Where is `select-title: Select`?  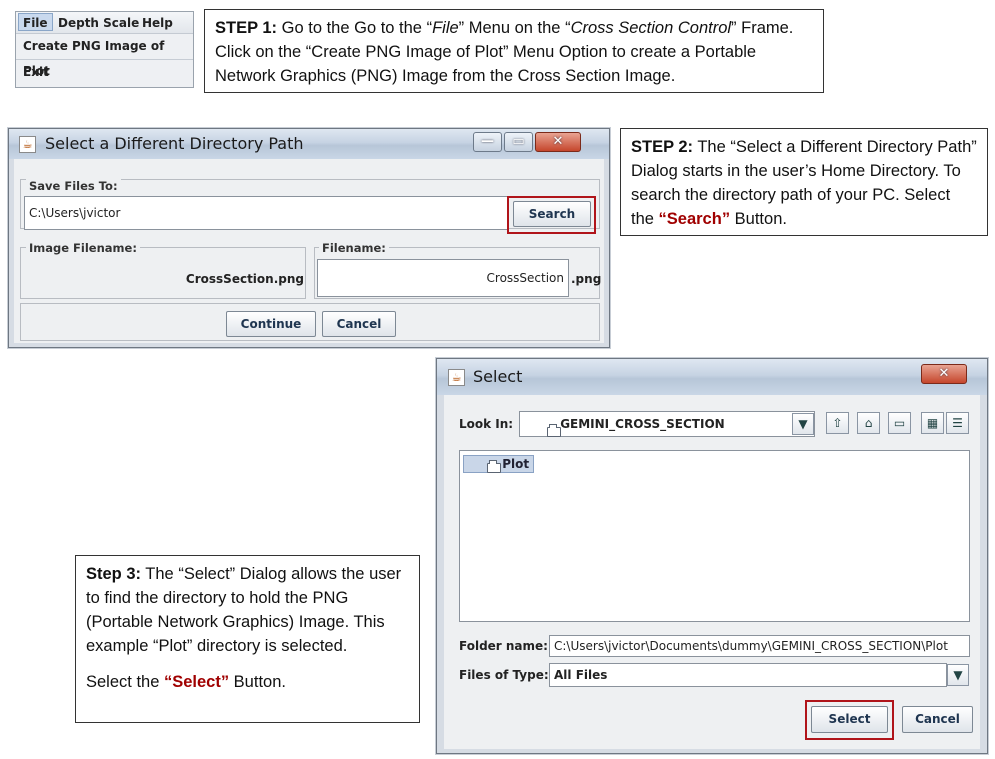 select-title: Select is located at coordinates (498, 376).